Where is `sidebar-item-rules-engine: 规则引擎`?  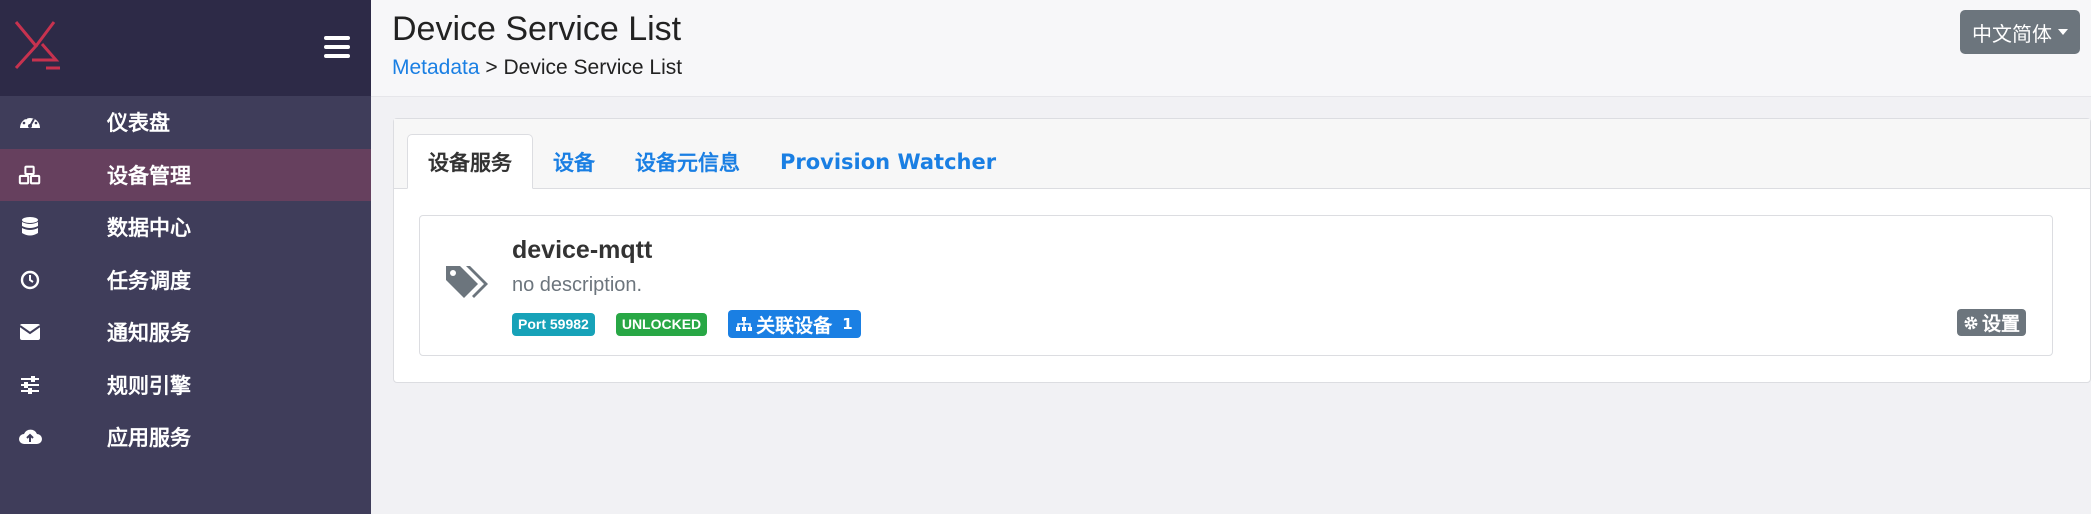
sidebar-item-rules-engine: 规则引擎 is located at coordinates (185, 385).